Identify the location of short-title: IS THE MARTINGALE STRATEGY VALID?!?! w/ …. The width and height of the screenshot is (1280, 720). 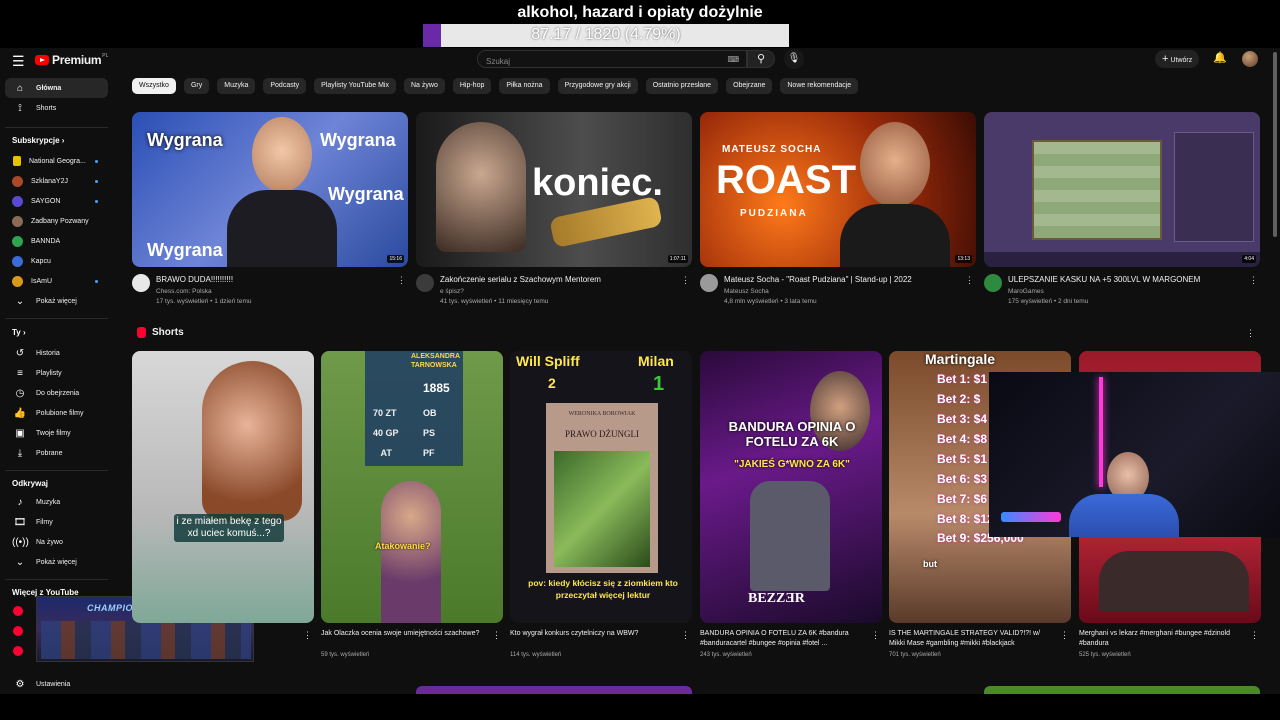
(971, 639).